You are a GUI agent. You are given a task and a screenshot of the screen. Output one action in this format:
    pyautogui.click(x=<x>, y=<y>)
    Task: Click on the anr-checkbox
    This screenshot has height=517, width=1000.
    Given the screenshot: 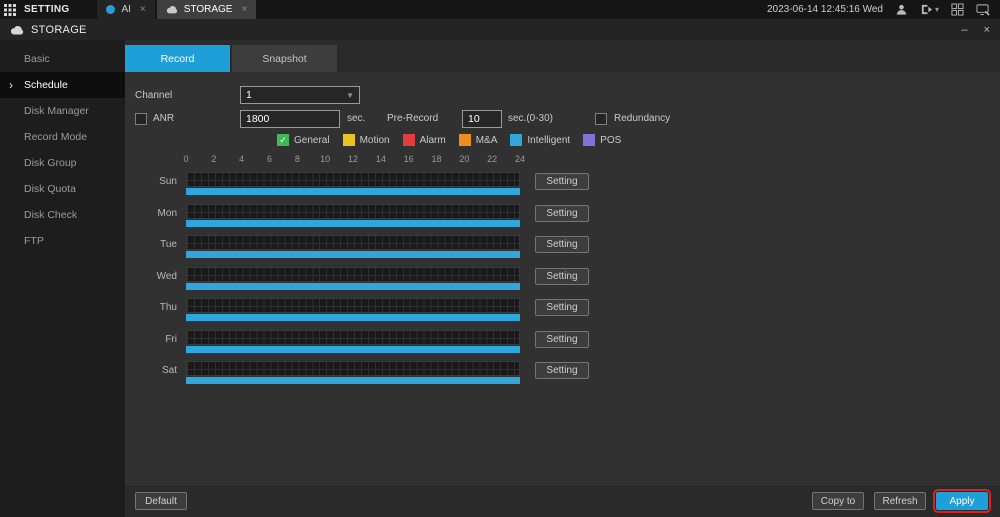 What is the action you would take?
    pyautogui.click(x=141, y=119)
    